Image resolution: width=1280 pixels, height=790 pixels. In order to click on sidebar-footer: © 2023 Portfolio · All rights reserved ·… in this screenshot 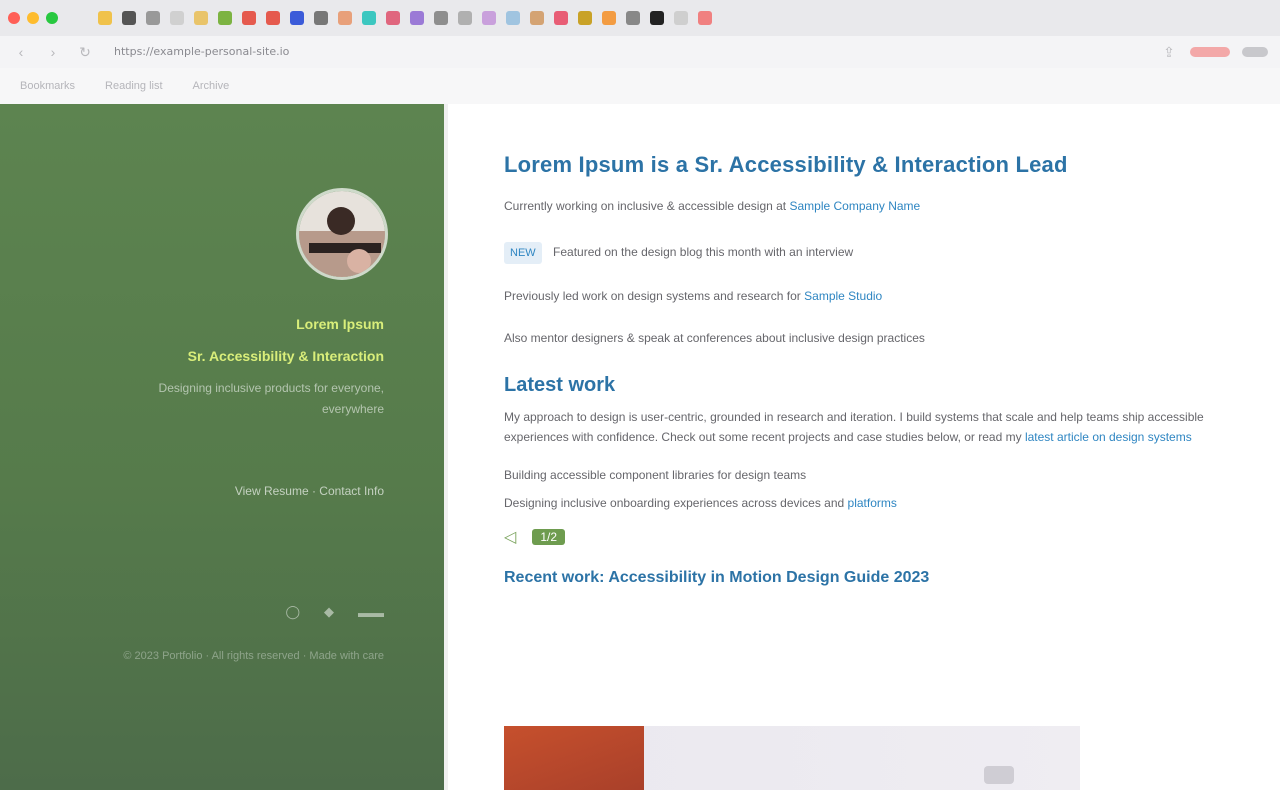, I will do `click(253, 656)`.